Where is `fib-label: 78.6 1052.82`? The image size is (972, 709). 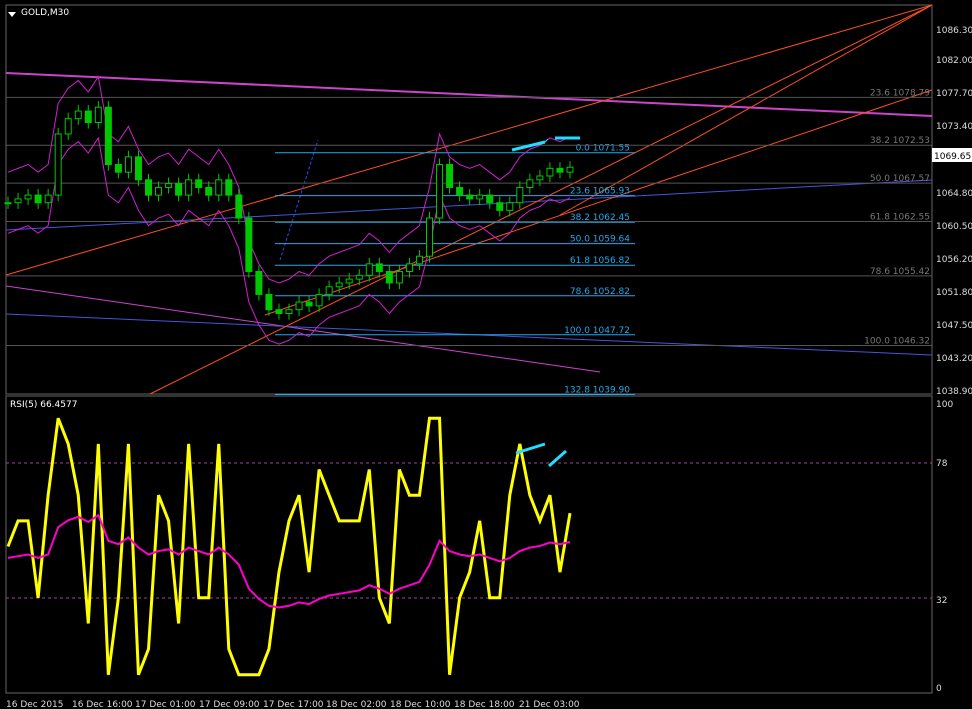
fib-label: 78.6 1052.82 is located at coordinates (600, 292).